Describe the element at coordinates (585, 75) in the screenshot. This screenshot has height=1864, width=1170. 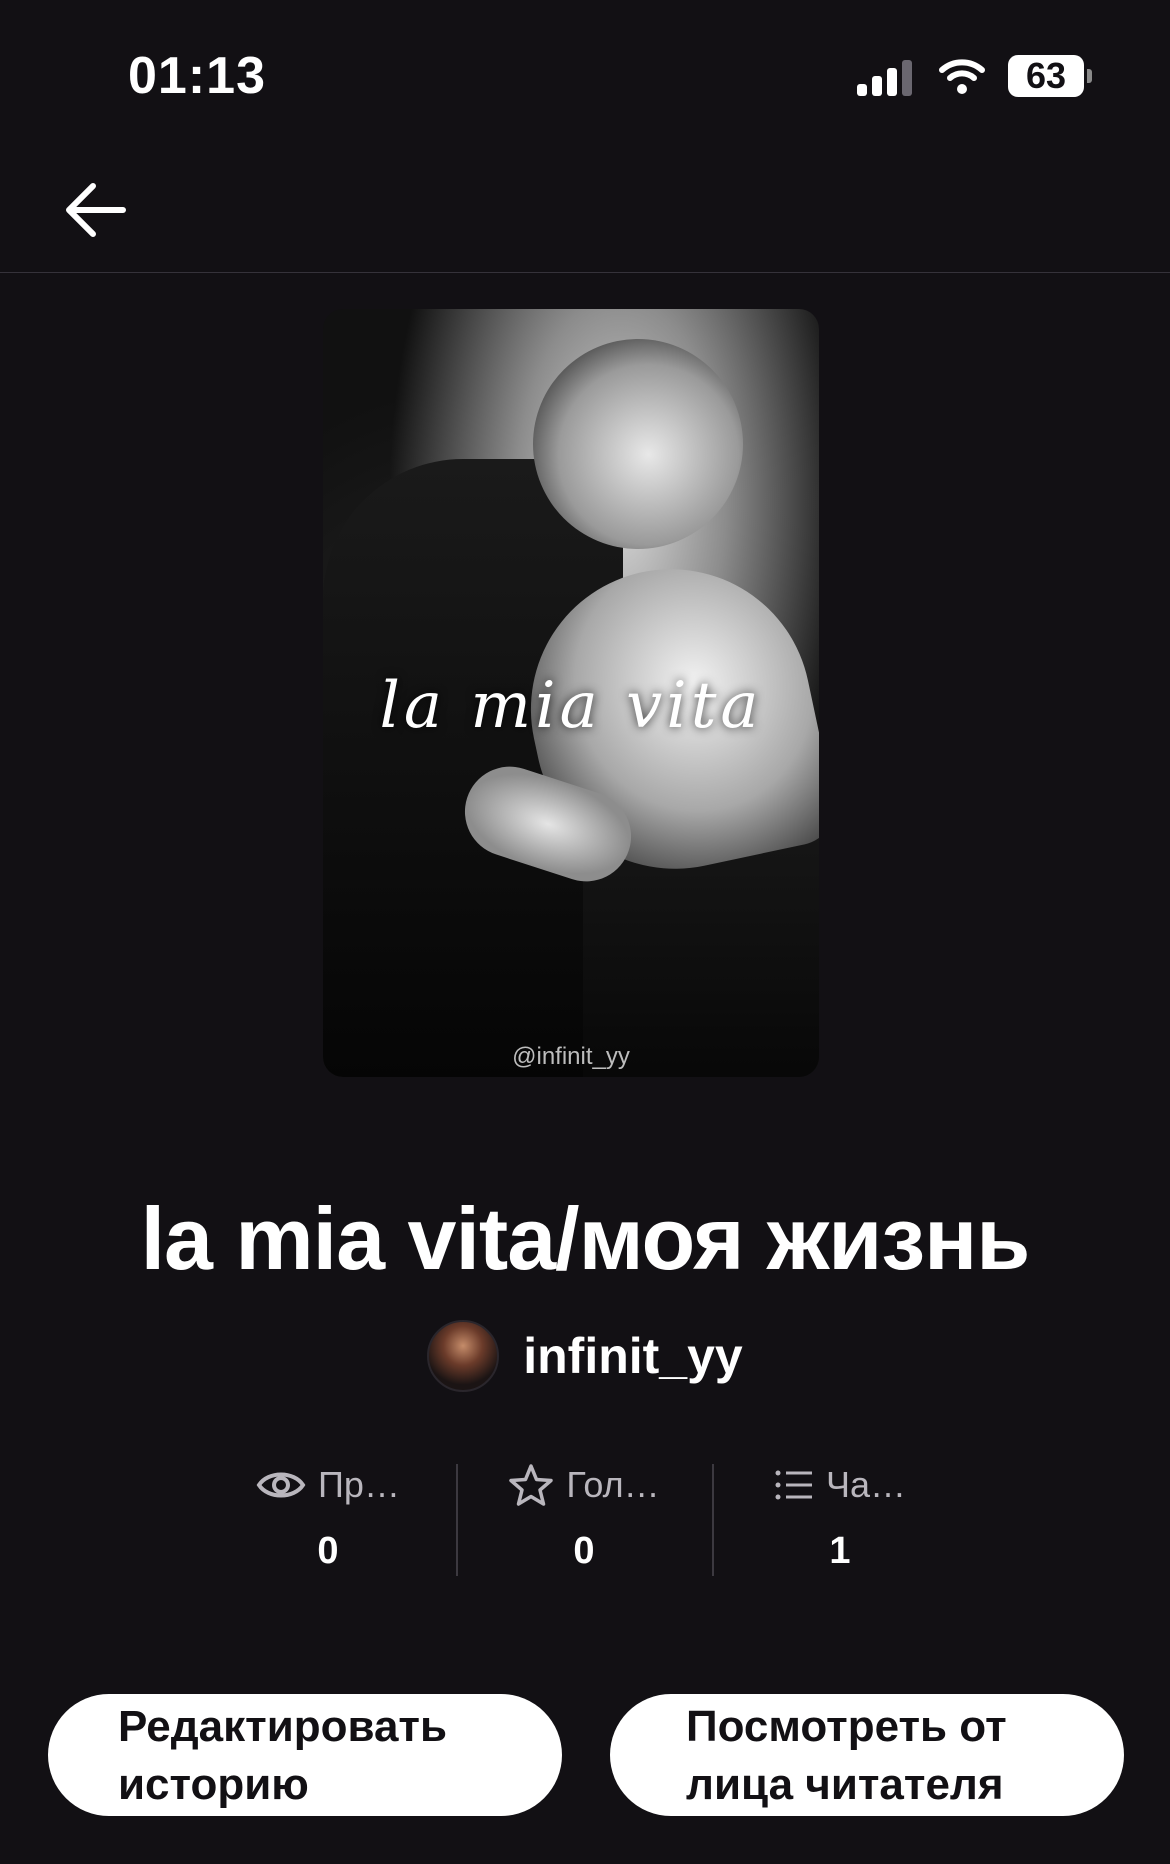
I see `status-bar: 01:13 63` at that location.